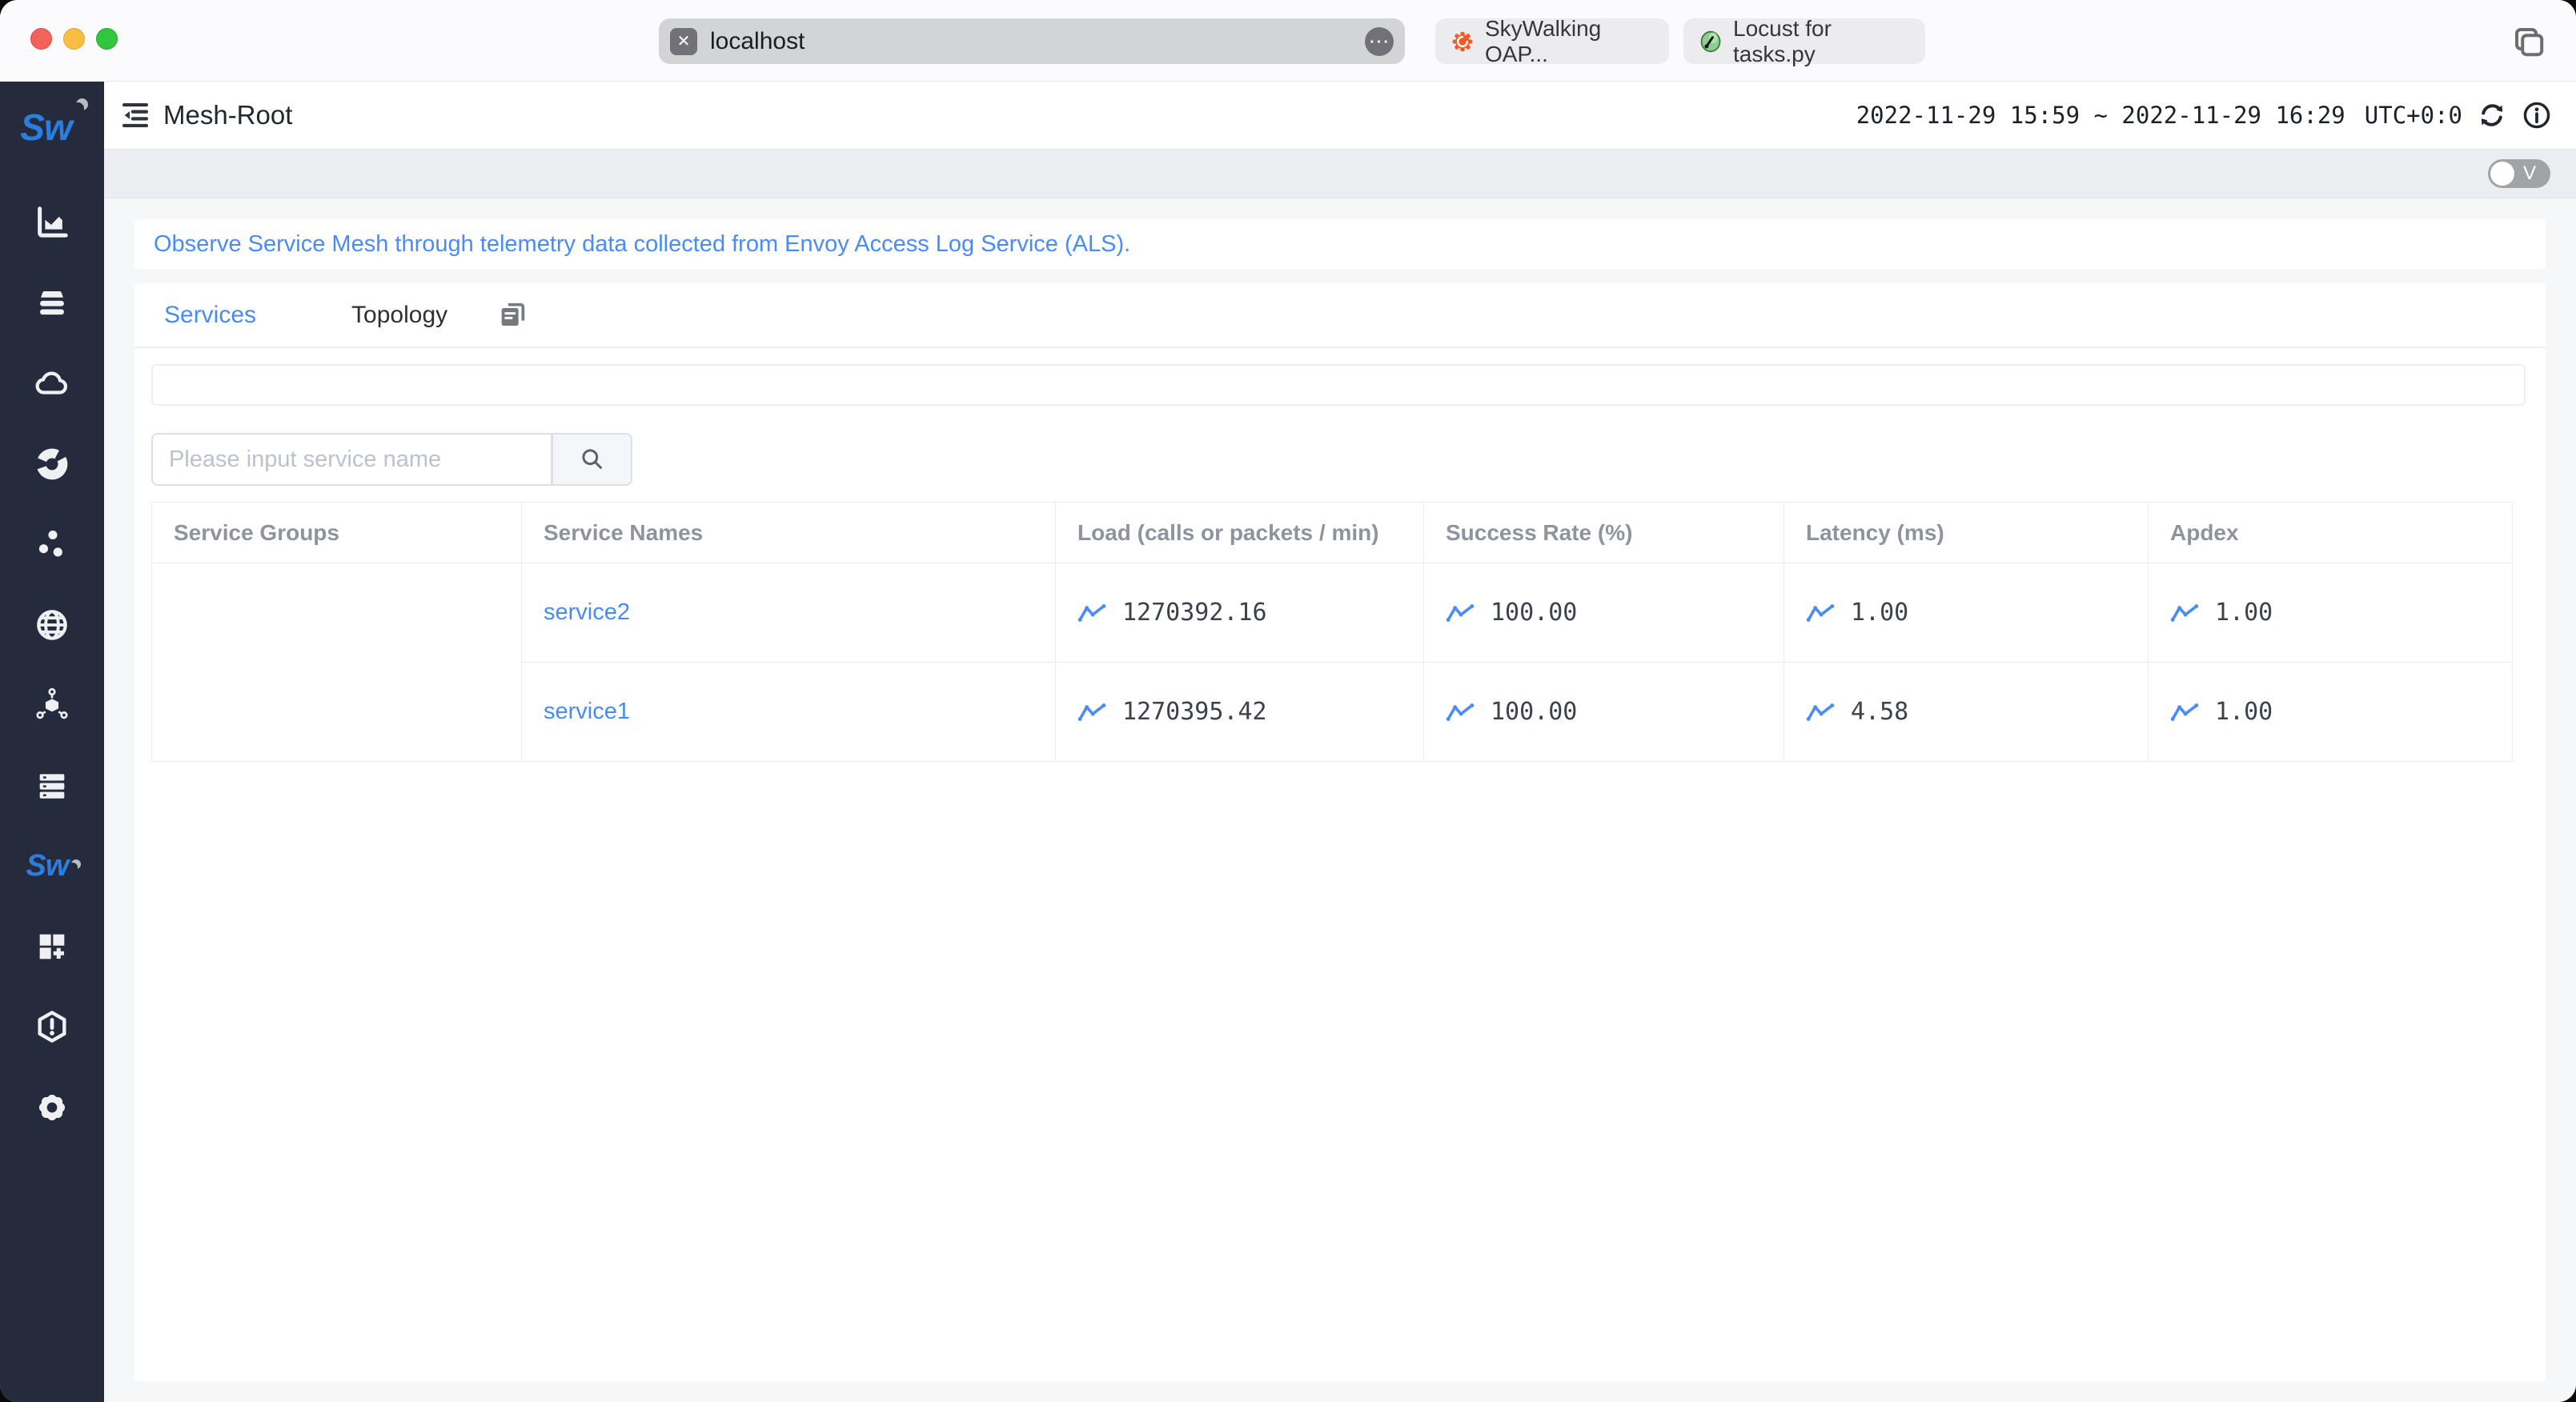 This screenshot has height=1402, width=2576. I want to click on col-load: Load (calls or packets / min), so click(1239, 533).